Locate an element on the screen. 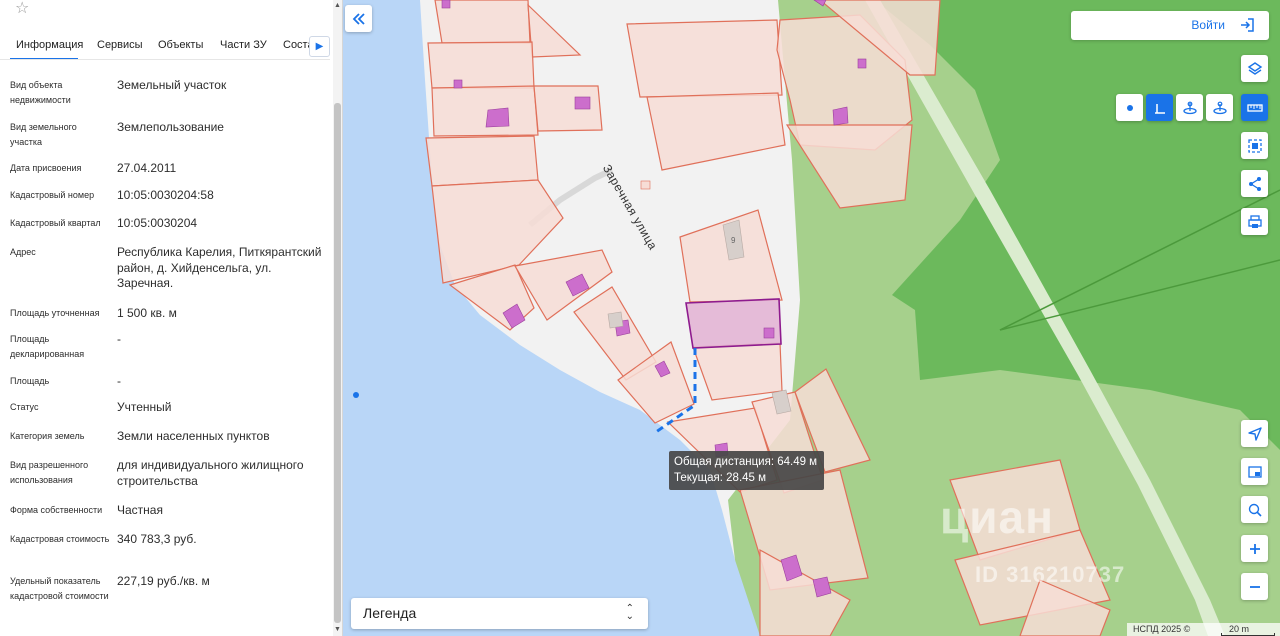 Image resolution: width=1280 pixels, height=636 pixels. scroll-up-icon: ▲ is located at coordinates (337, 5).